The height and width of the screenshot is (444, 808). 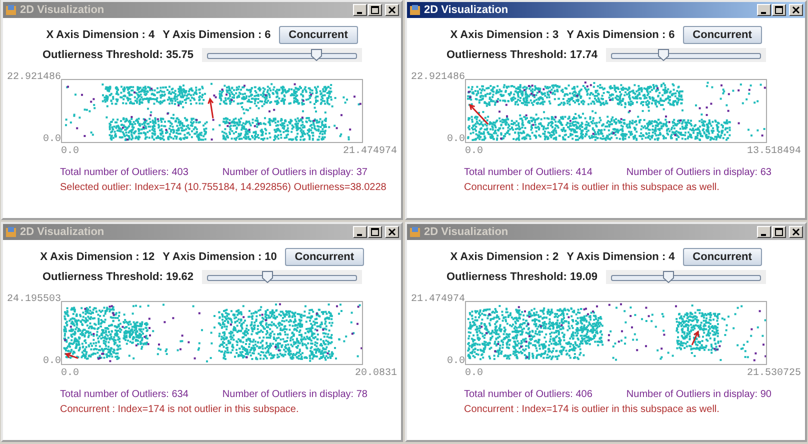 What do you see at coordinates (295, 394) in the screenshot?
I see `outliers-in-display-text: Number of Outliers in display: 78` at bounding box center [295, 394].